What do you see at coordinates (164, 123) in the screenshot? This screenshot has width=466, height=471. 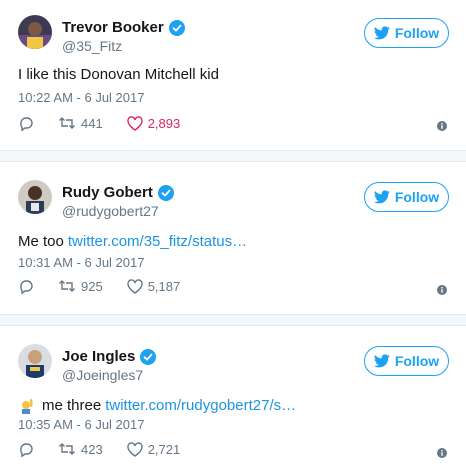 I see `like-count: 2,893` at bounding box center [164, 123].